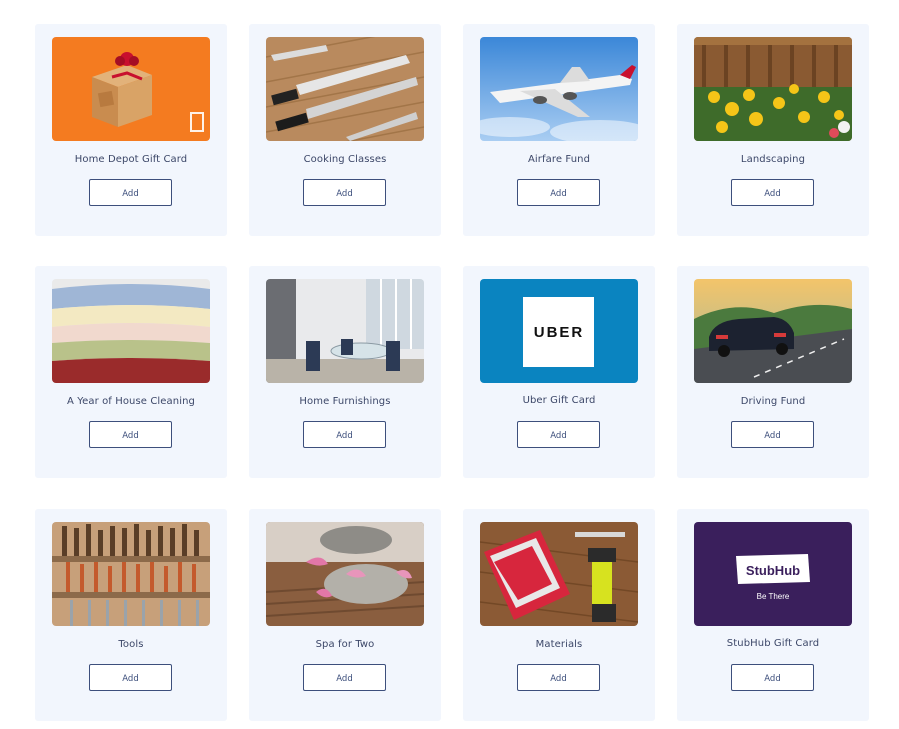  What do you see at coordinates (345, 401) in the screenshot?
I see `item-title: Home Furnishings` at bounding box center [345, 401].